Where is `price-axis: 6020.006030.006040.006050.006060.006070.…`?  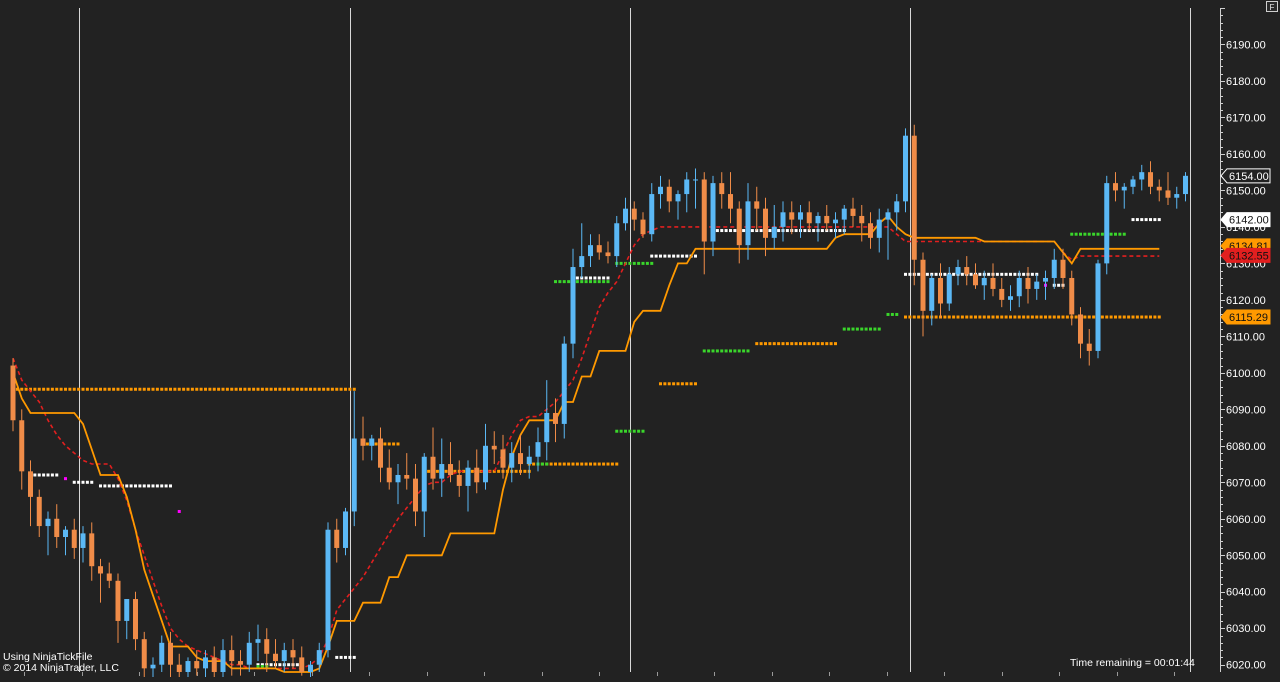 price-axis: 6020.006030.006040.006050.006060.006070.… is located at coordinates (1243, 340).